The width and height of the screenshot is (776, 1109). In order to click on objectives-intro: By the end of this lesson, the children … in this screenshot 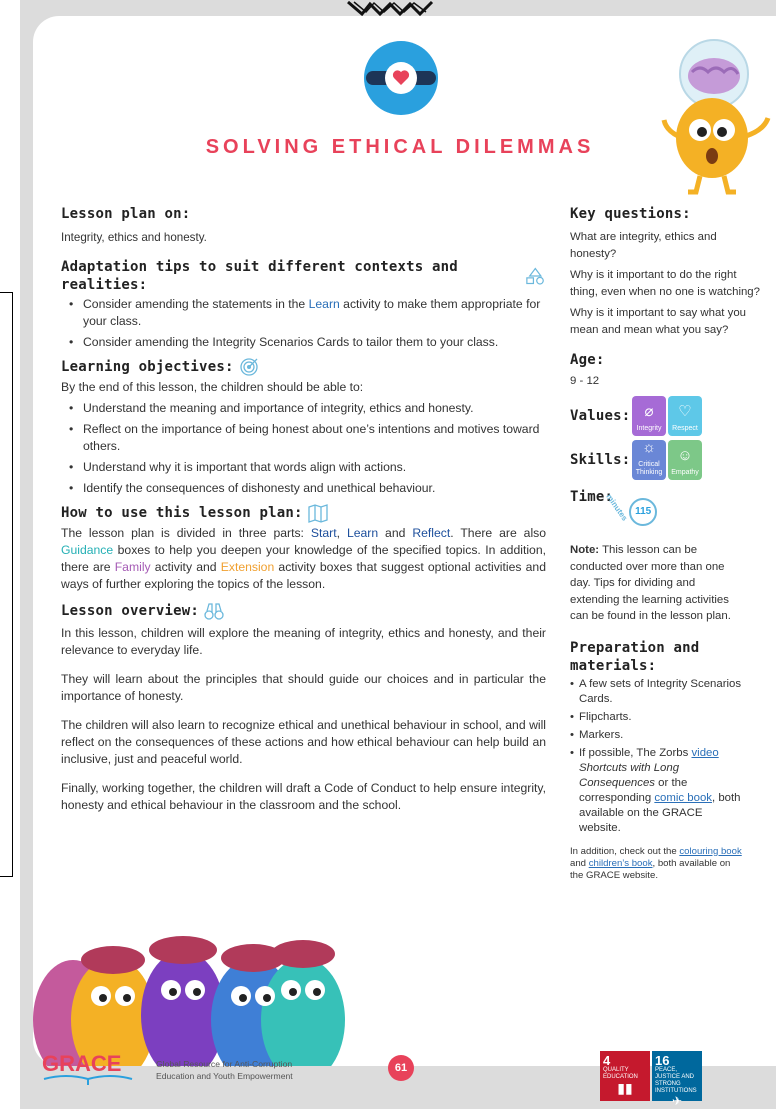, I will do `click(212, 387)`.